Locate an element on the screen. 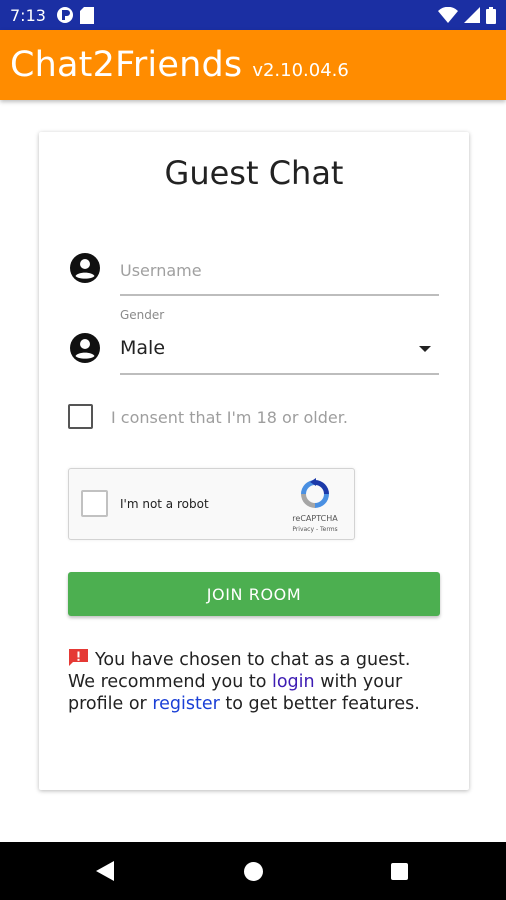  consent-checkbox is located at coordinates (80, 416).